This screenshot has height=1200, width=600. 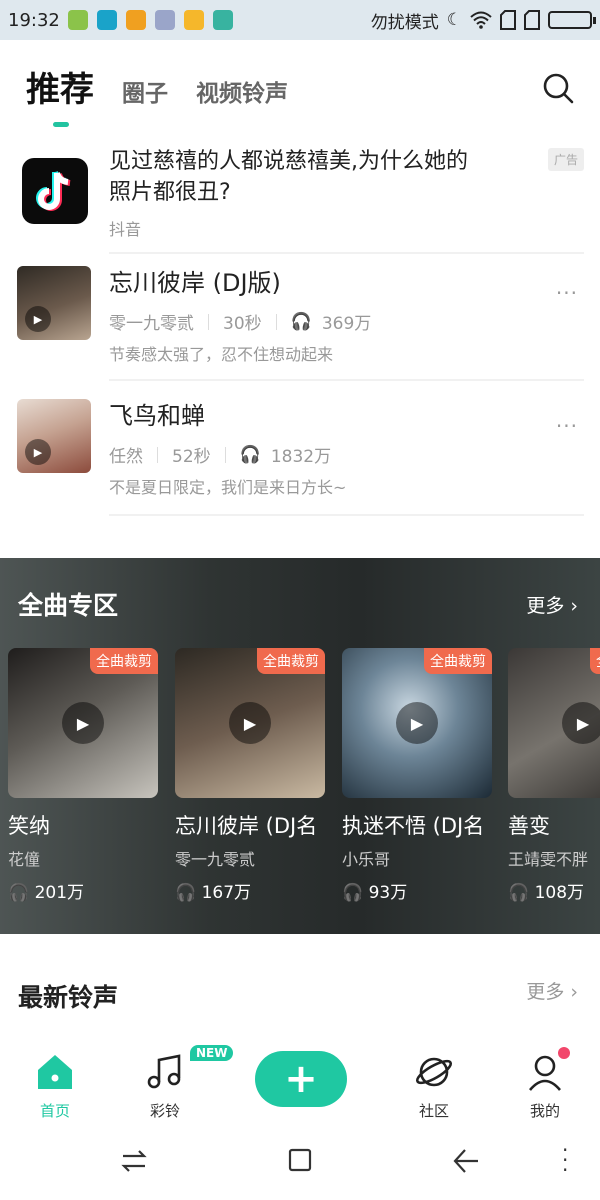 What do you see at coordinates (565, 1160) in the screenshot?
I see `menu-icon: · · ·` at bounding box center [565, 1160].